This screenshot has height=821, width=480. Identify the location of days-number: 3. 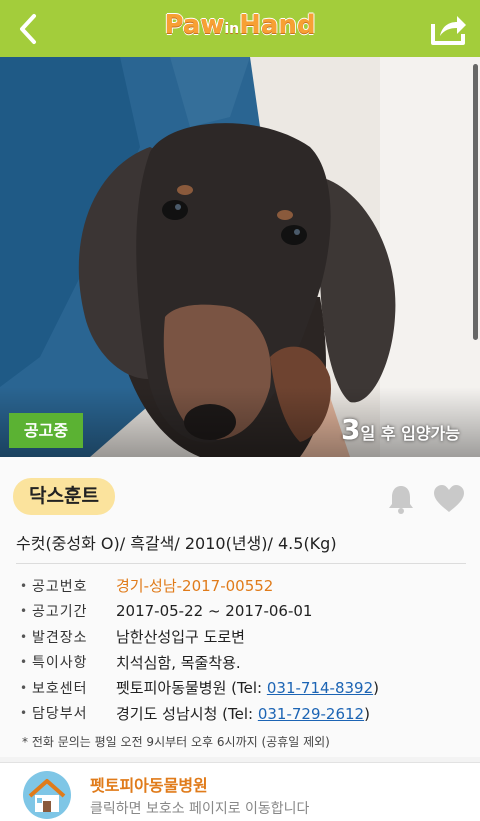
(351, 429).